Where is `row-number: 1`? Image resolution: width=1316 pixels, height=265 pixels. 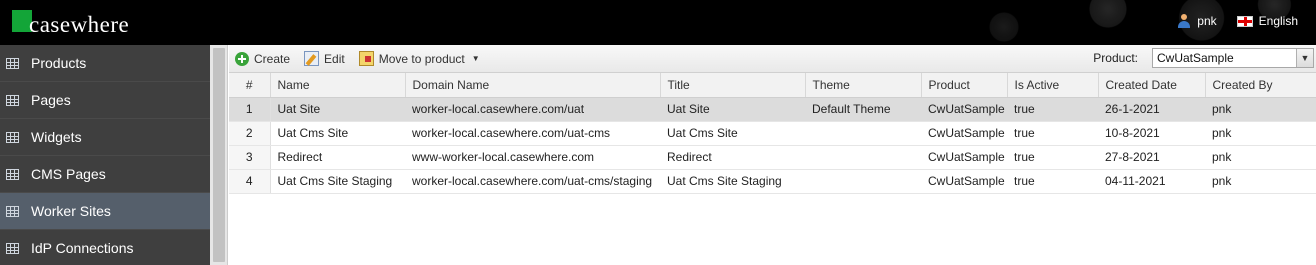 row-number: 1 is located at coordinates (250, 109).